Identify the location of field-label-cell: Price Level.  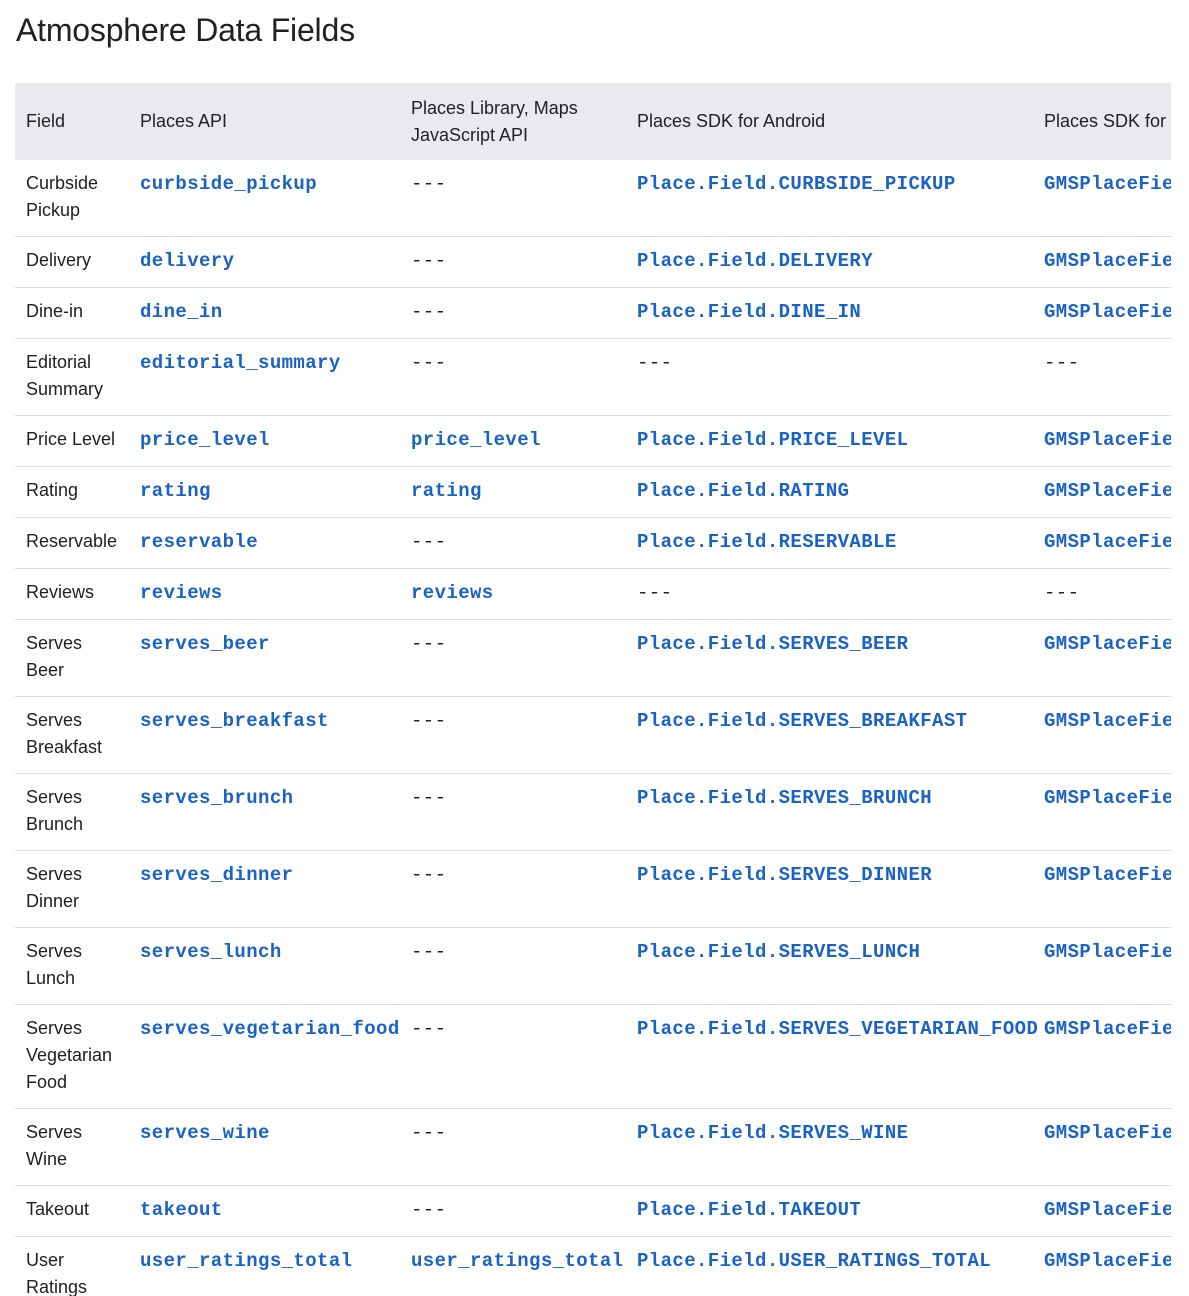
(72, 441).